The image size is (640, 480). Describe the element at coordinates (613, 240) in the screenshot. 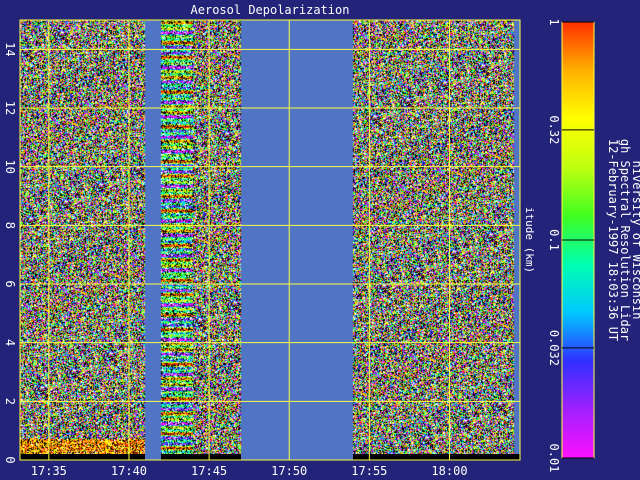

I see `attribution-line: 12-February-1997 18:03:36 UT` at that location.